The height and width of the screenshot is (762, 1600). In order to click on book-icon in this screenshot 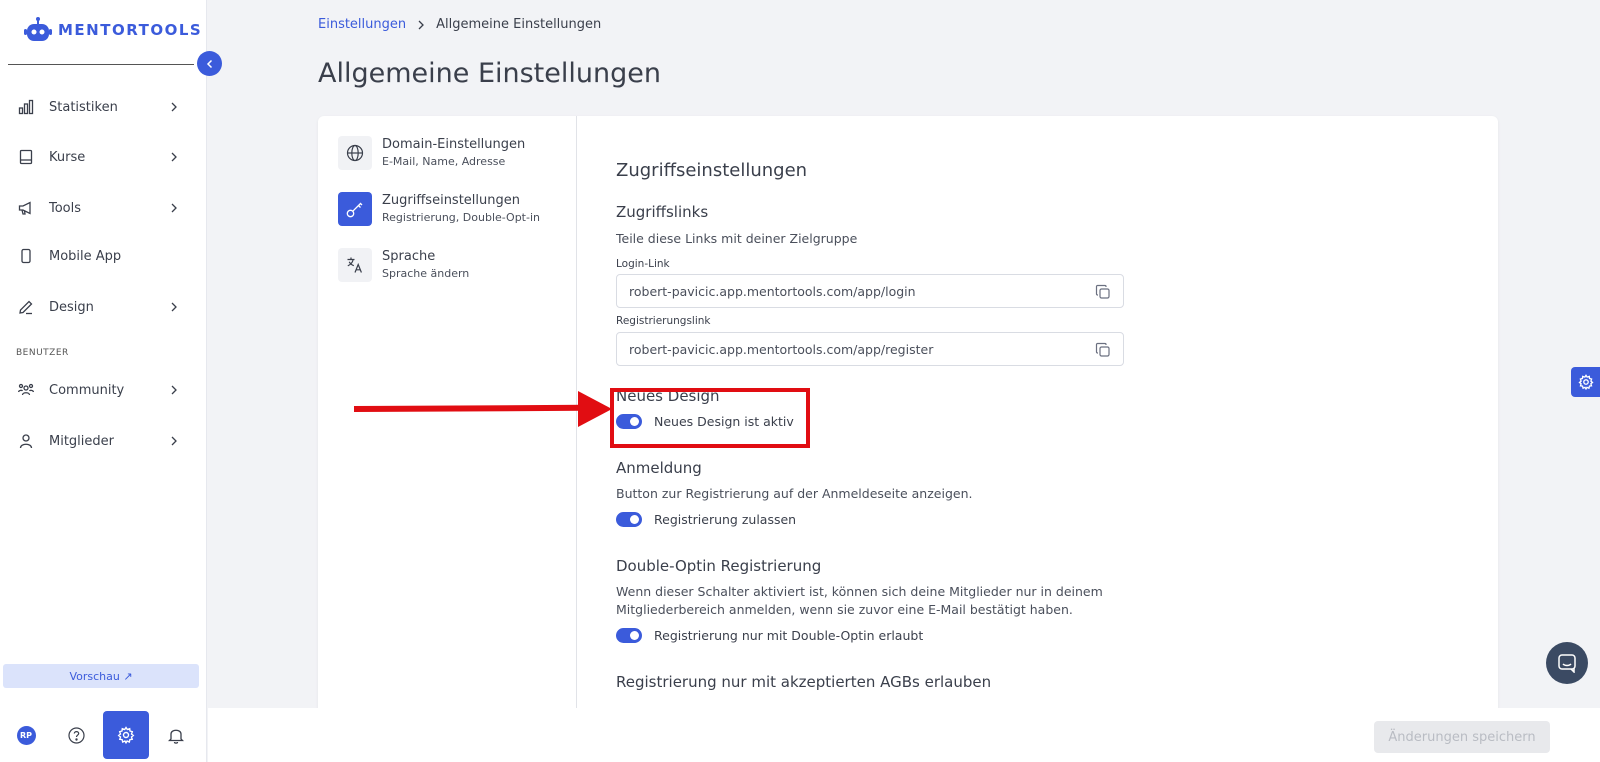, I will do `click(26, 157)`.